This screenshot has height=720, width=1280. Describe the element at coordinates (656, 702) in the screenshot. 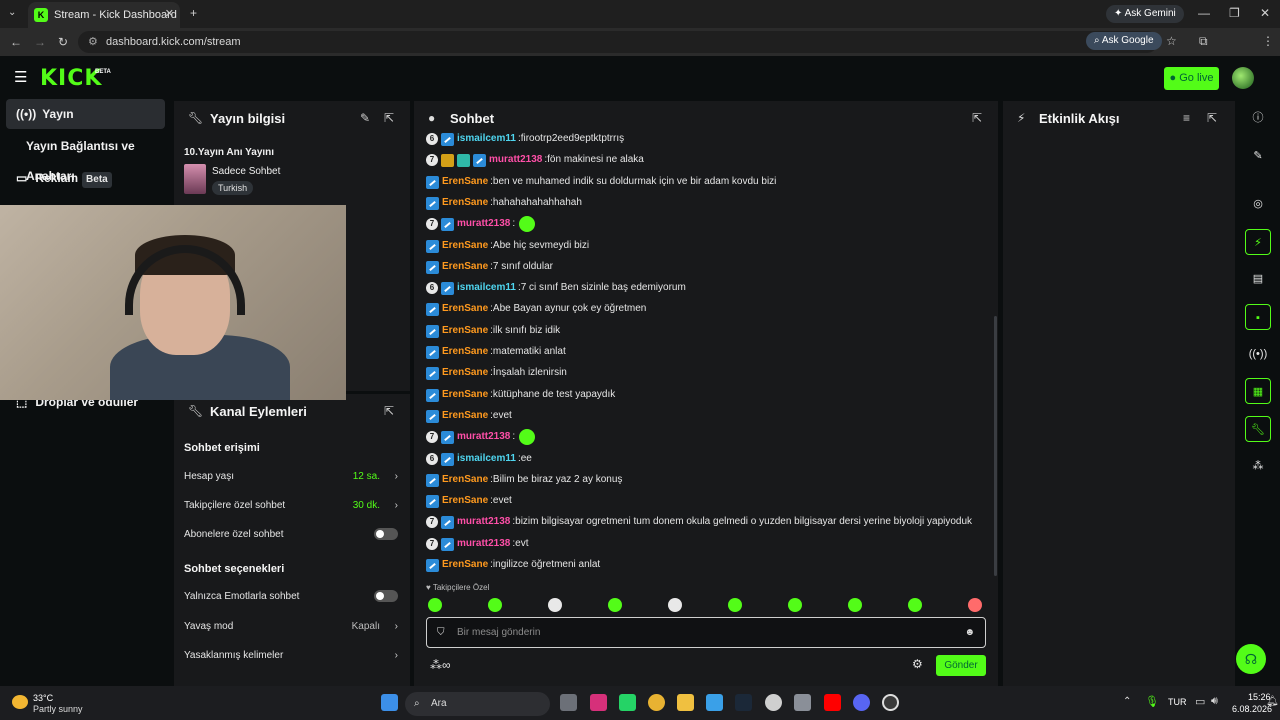

I see `chrome-icon` at that location.